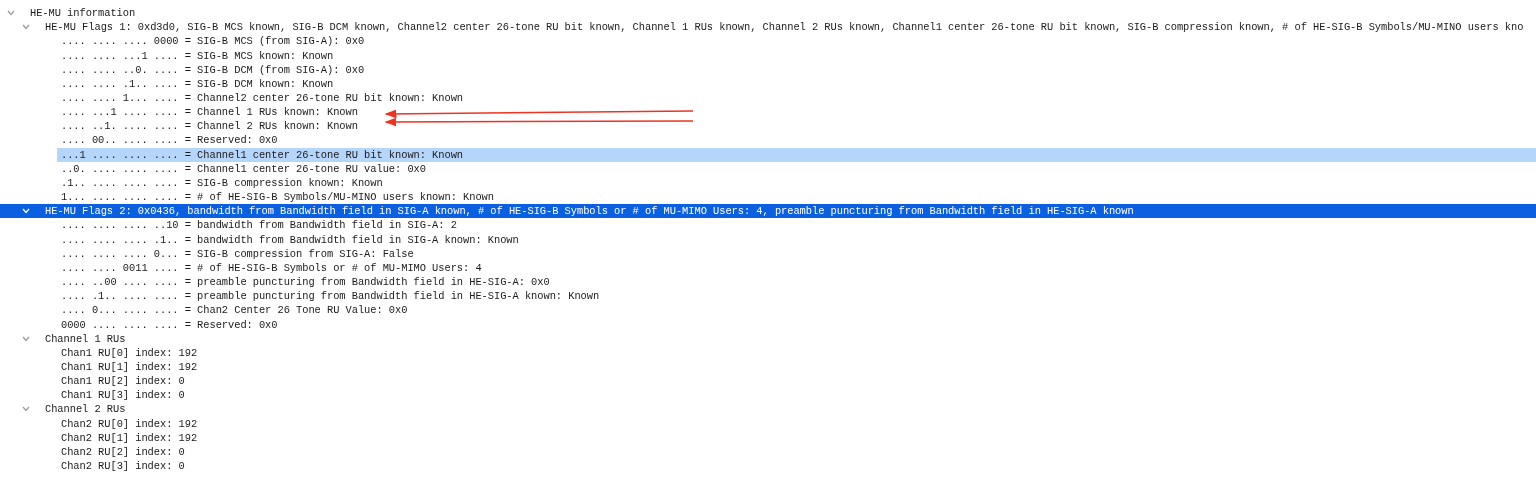 Image resolution: width=1536 pixels, height=478 pixels. What do you see at coordinates (269, 267) in the screenshot?
I see `tree-item: .... .... 0011 .... = # of HE-SIG-B Symbols or # of MU-MIMO Users: 4` at bounding box center [269, 267].